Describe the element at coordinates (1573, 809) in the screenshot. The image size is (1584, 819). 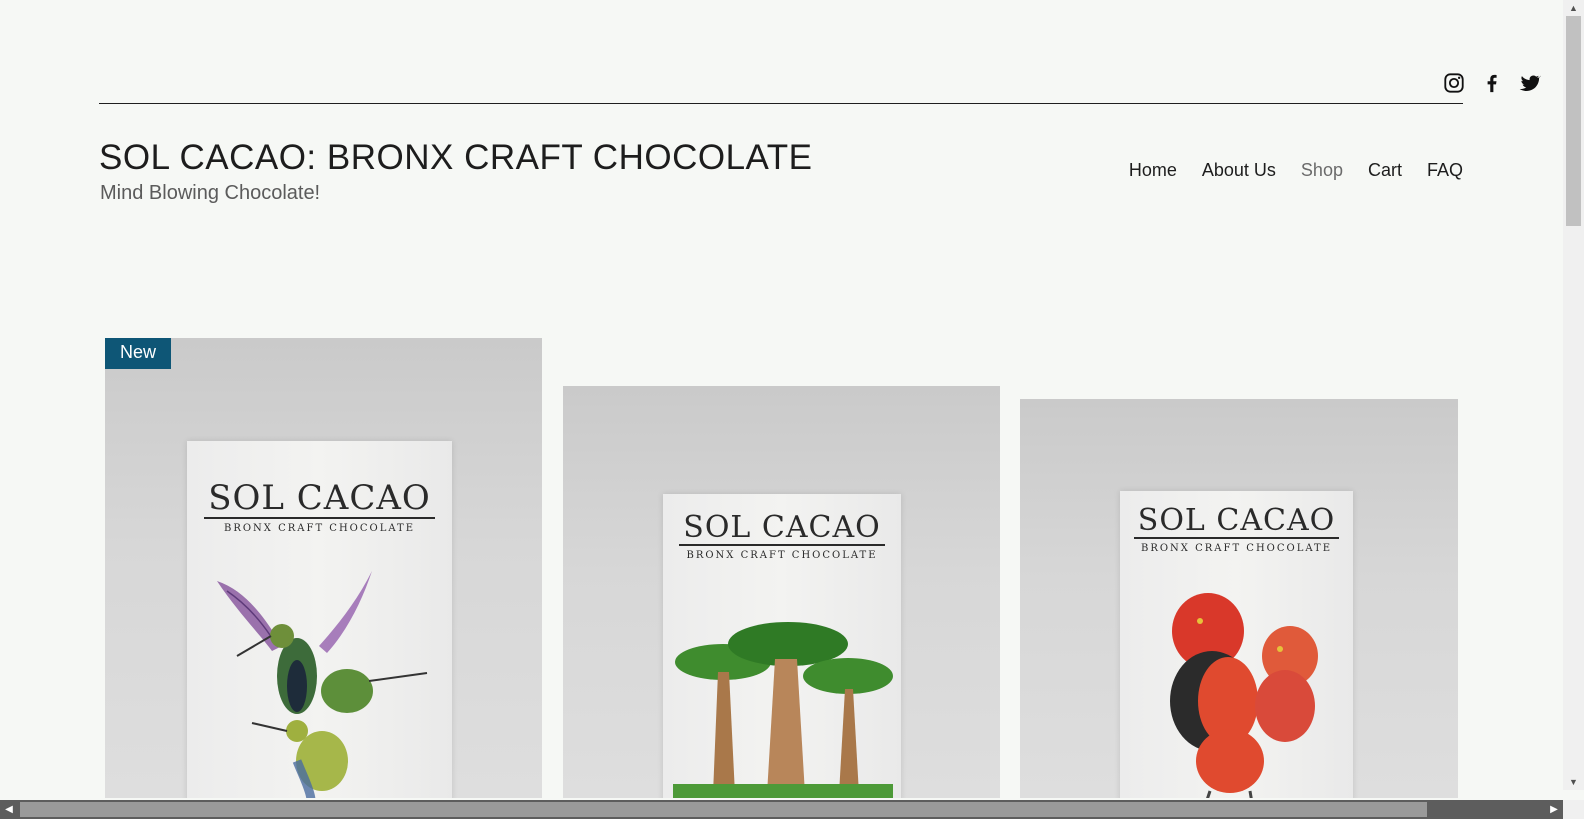
I see `scrollbar-corner` at that location.